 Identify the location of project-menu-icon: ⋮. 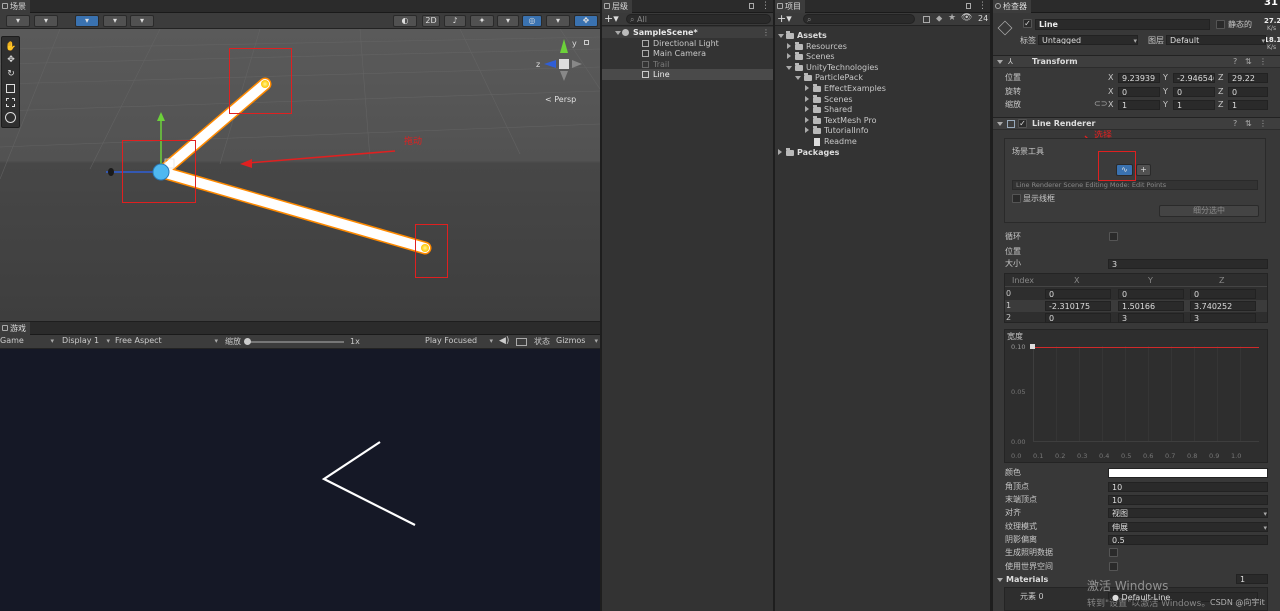
(982, 6).